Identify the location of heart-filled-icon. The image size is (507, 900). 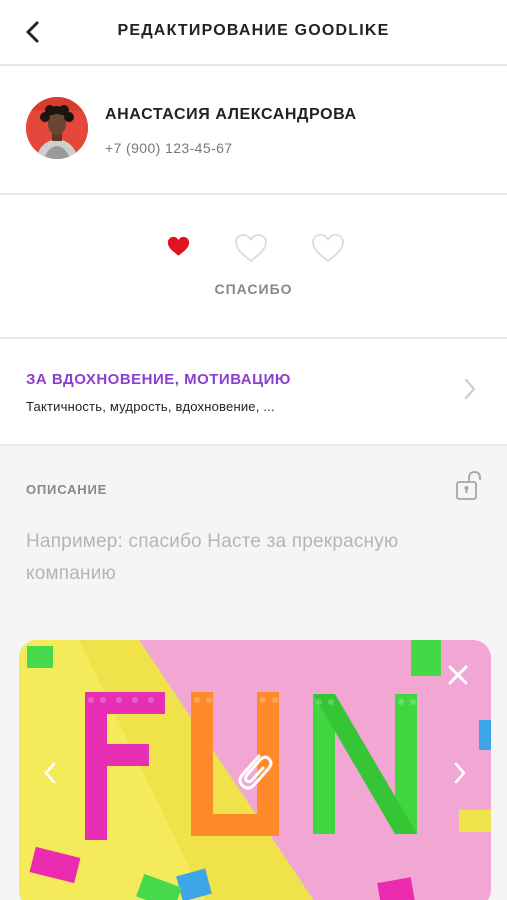
(178, 246).